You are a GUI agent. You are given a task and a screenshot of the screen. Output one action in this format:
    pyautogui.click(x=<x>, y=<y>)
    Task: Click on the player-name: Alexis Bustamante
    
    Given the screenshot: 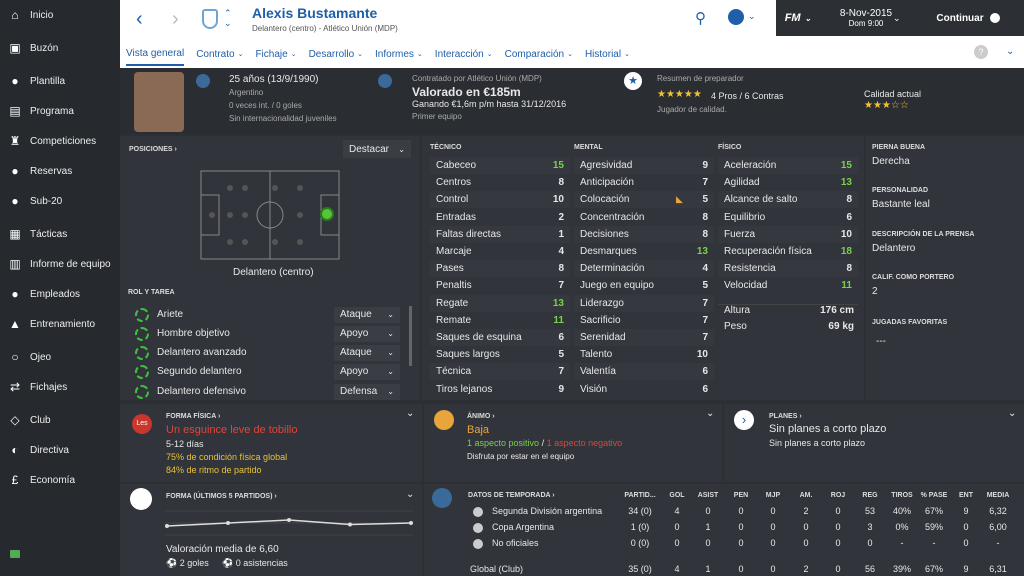 What is the action you would take?
    pyautogui.click(x=315, y=13)
    